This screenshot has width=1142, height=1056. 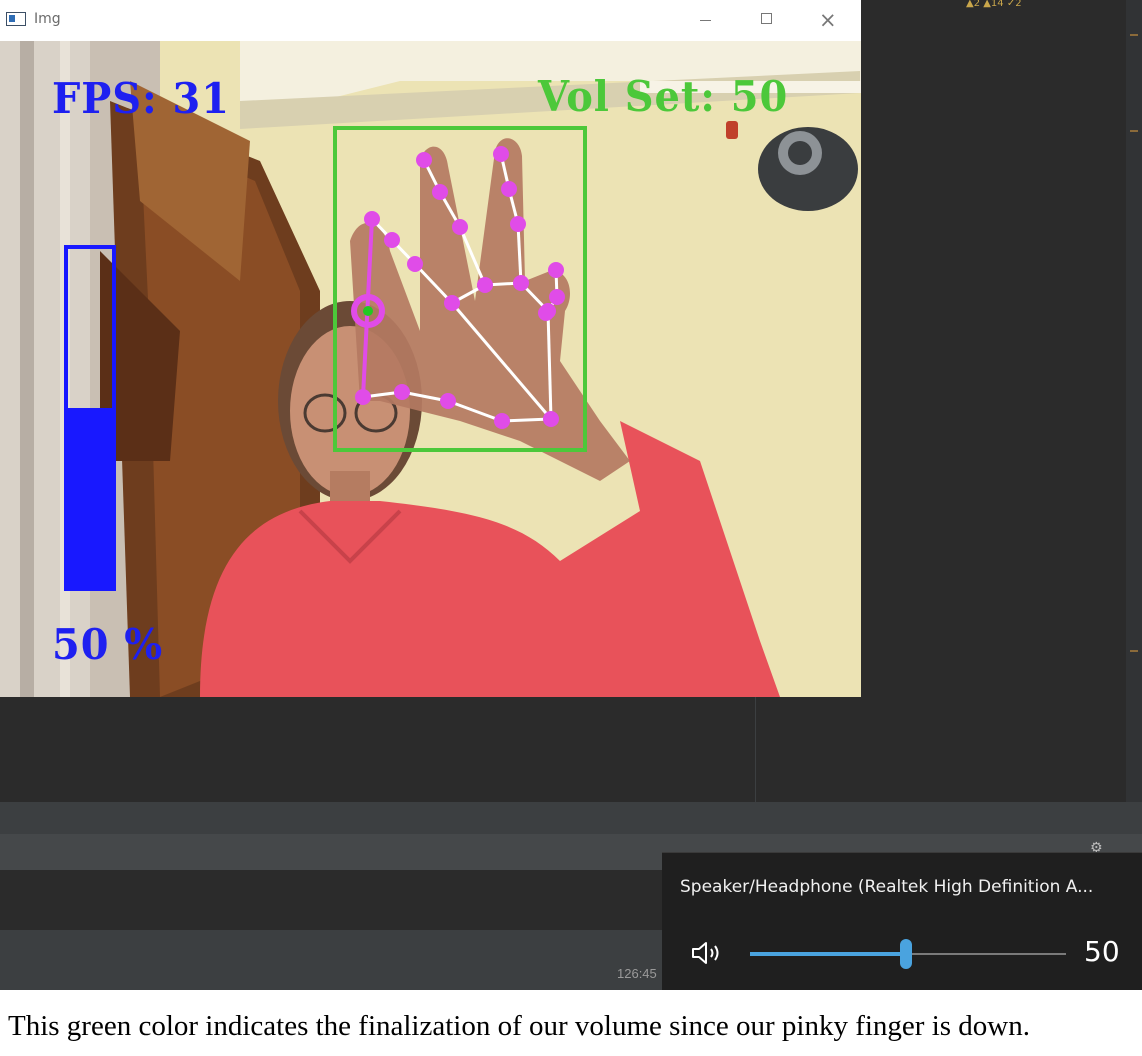 What do you see at coordinates (663, 96) in the screenshot?
I see `vol-set-label: Vol Set: 50` at bounding box center [663, 96].